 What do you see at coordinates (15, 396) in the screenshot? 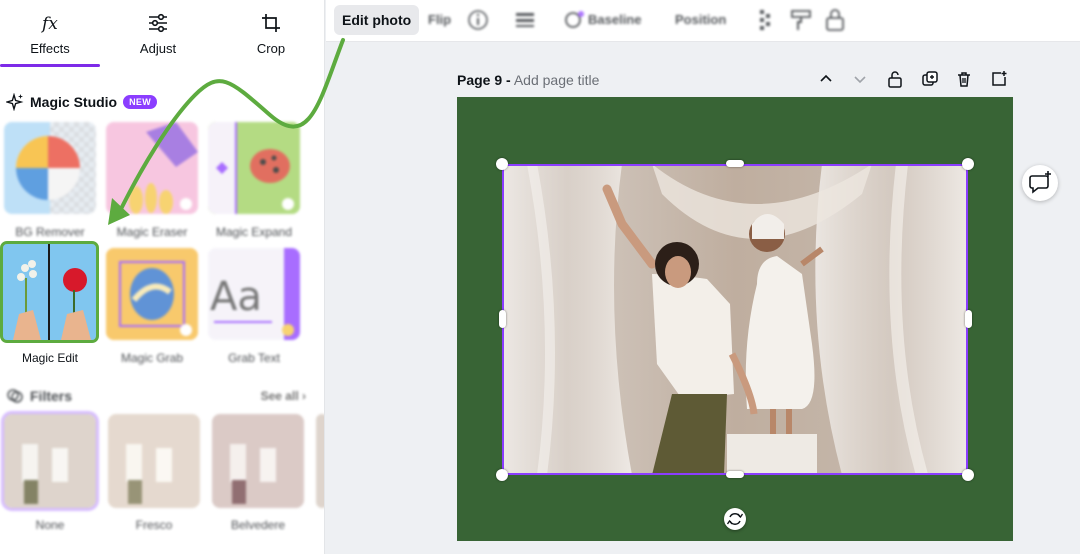
I see `filters-icon` at bounding box center [15, 396].